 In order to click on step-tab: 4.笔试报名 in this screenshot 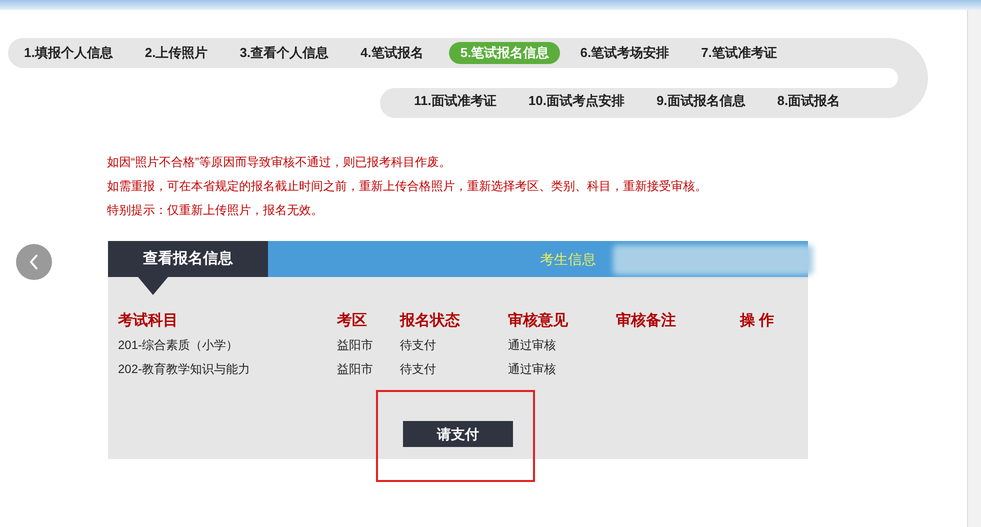, I will do `click(392, 53)`.